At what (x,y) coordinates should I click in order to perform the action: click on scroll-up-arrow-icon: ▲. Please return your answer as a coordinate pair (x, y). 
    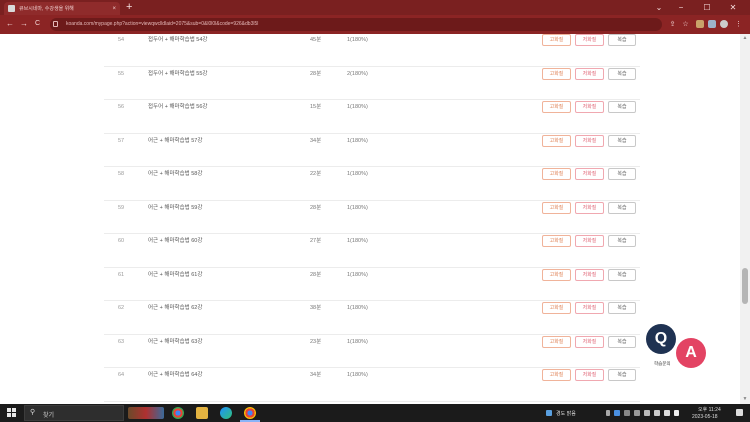
    Looking at the image, I should click on (745, 38).